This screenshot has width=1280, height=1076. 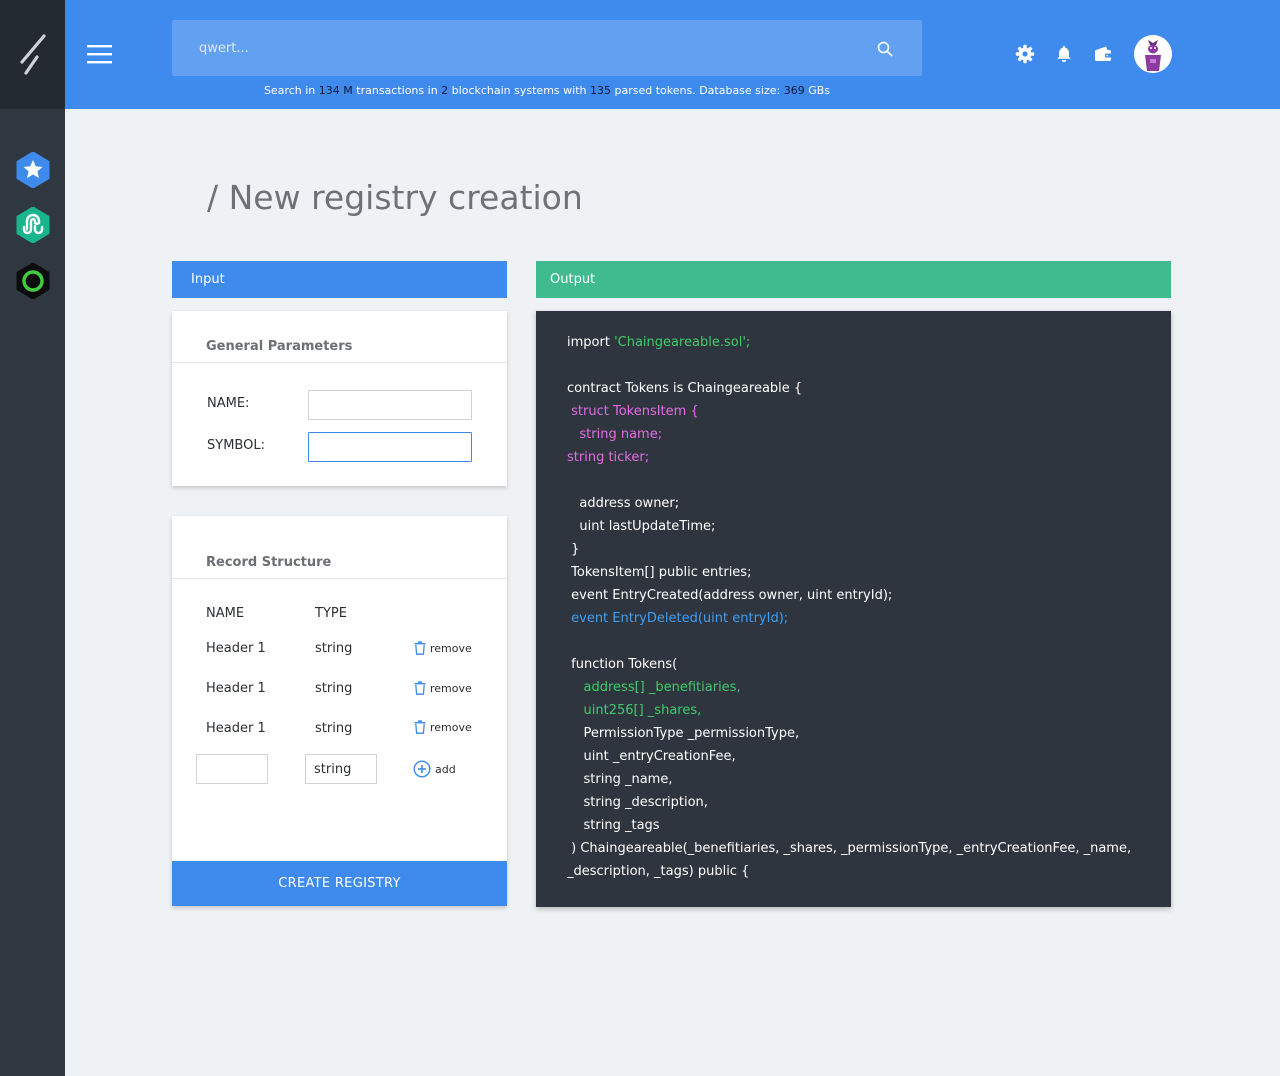 I want to click on search-button, so click(x=885, y=49).